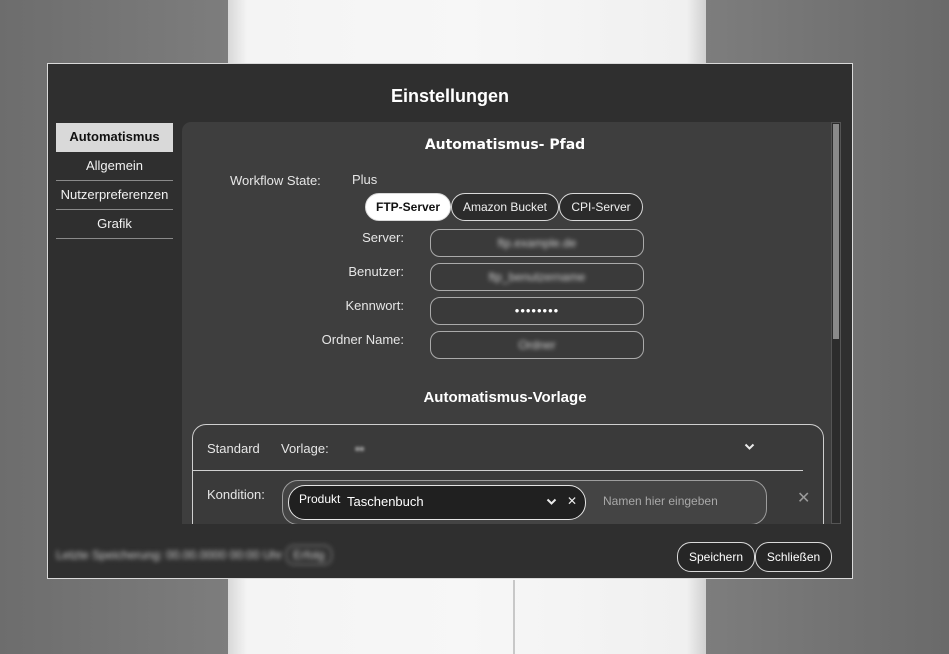 The width and height of the screenshot is (949, 654). What do you see at coordinates (365, 179) in the screenshot?
I see `workflow-state-value: Plus` at bounding box center [365, 179].